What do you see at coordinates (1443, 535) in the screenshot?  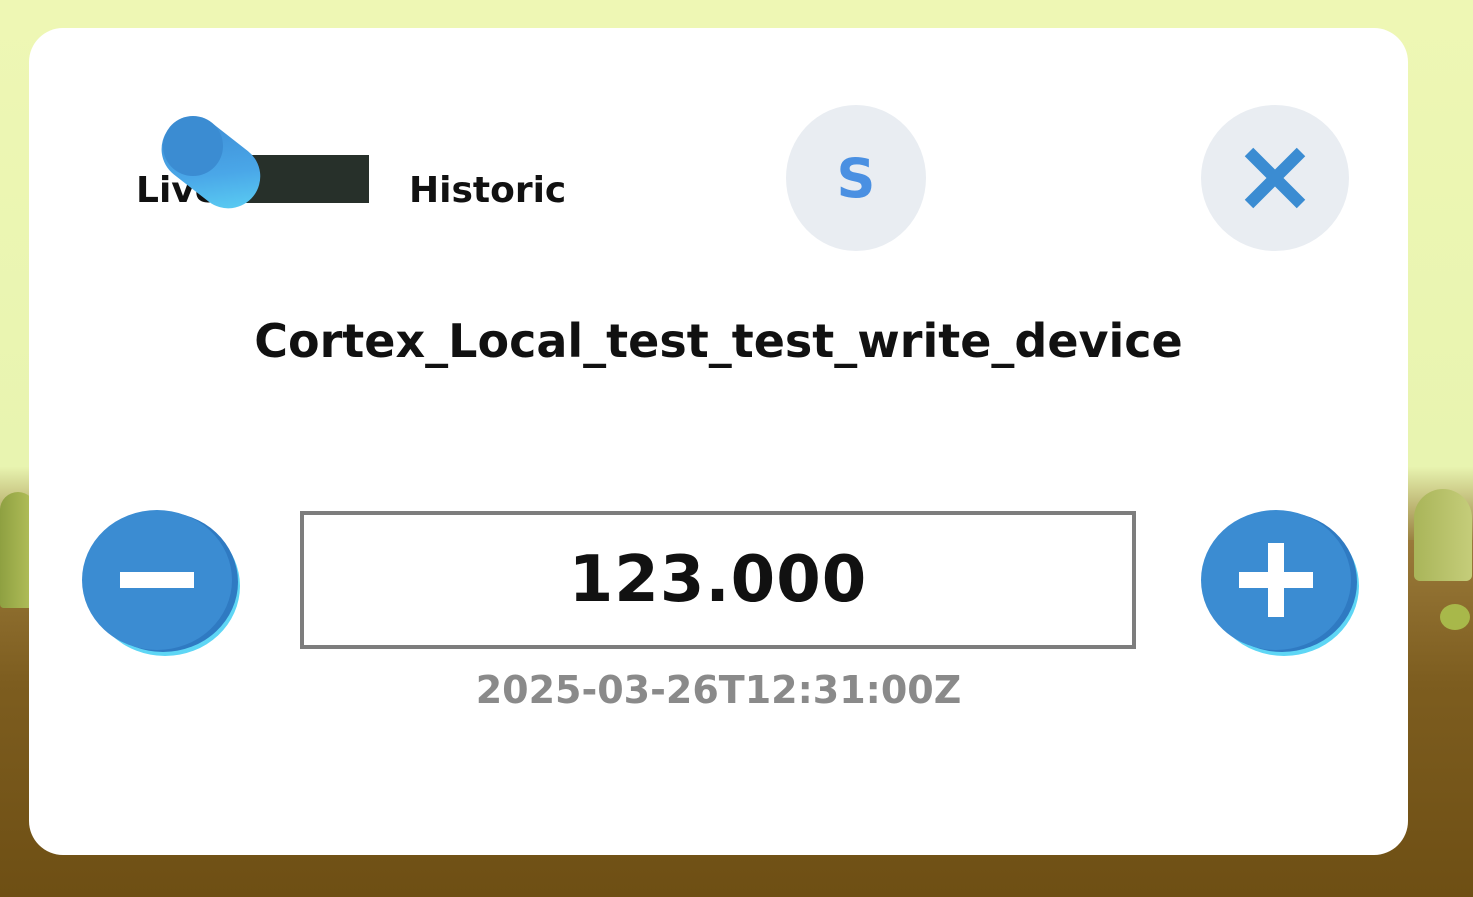 I see `background-tree` at bounding box center [1443, 535].